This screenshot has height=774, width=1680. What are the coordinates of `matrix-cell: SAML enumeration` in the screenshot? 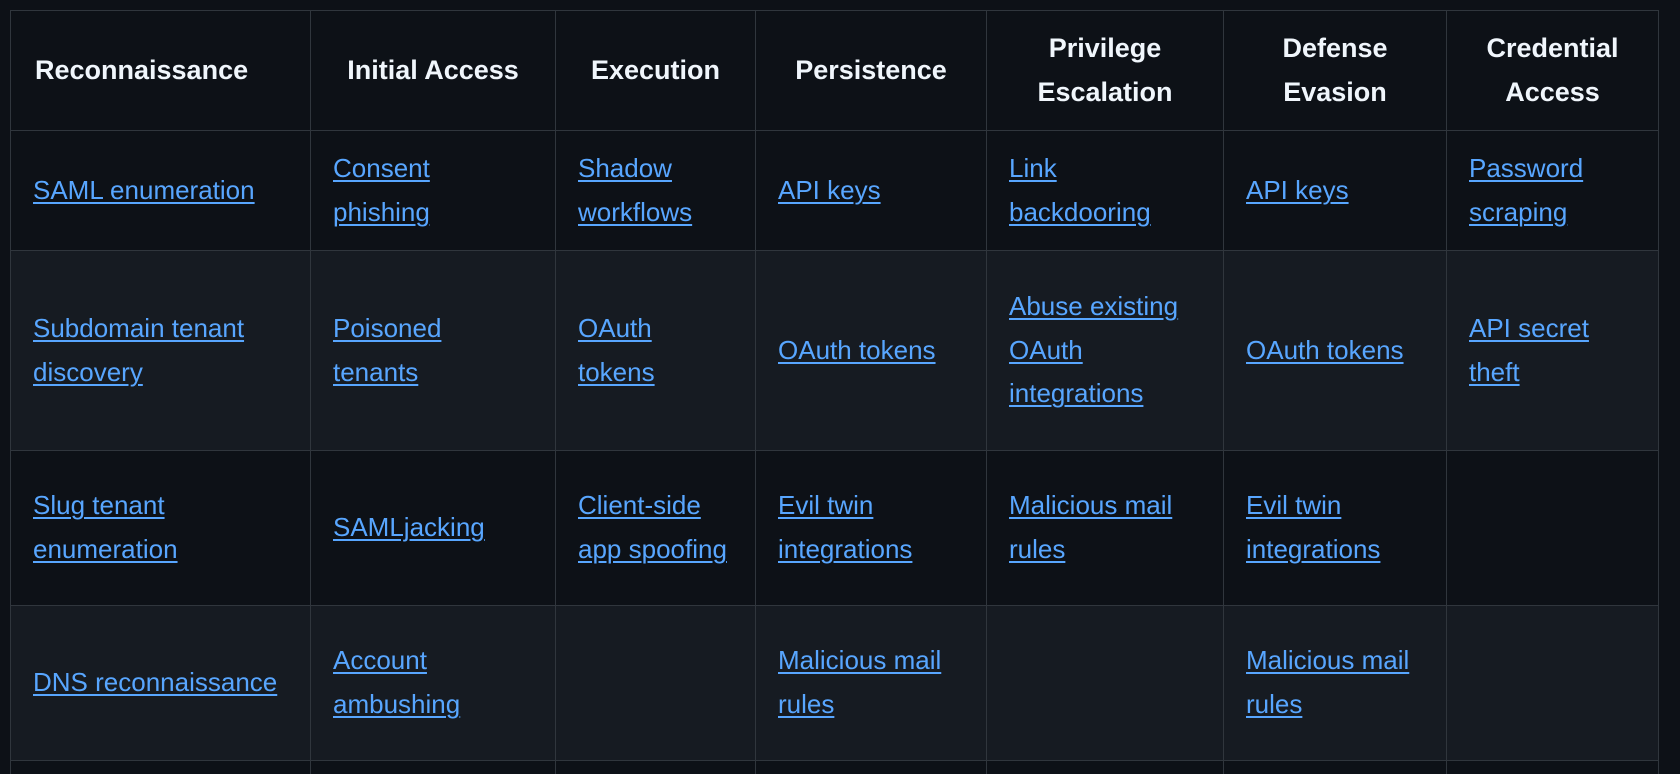 It's located at (160, 190).